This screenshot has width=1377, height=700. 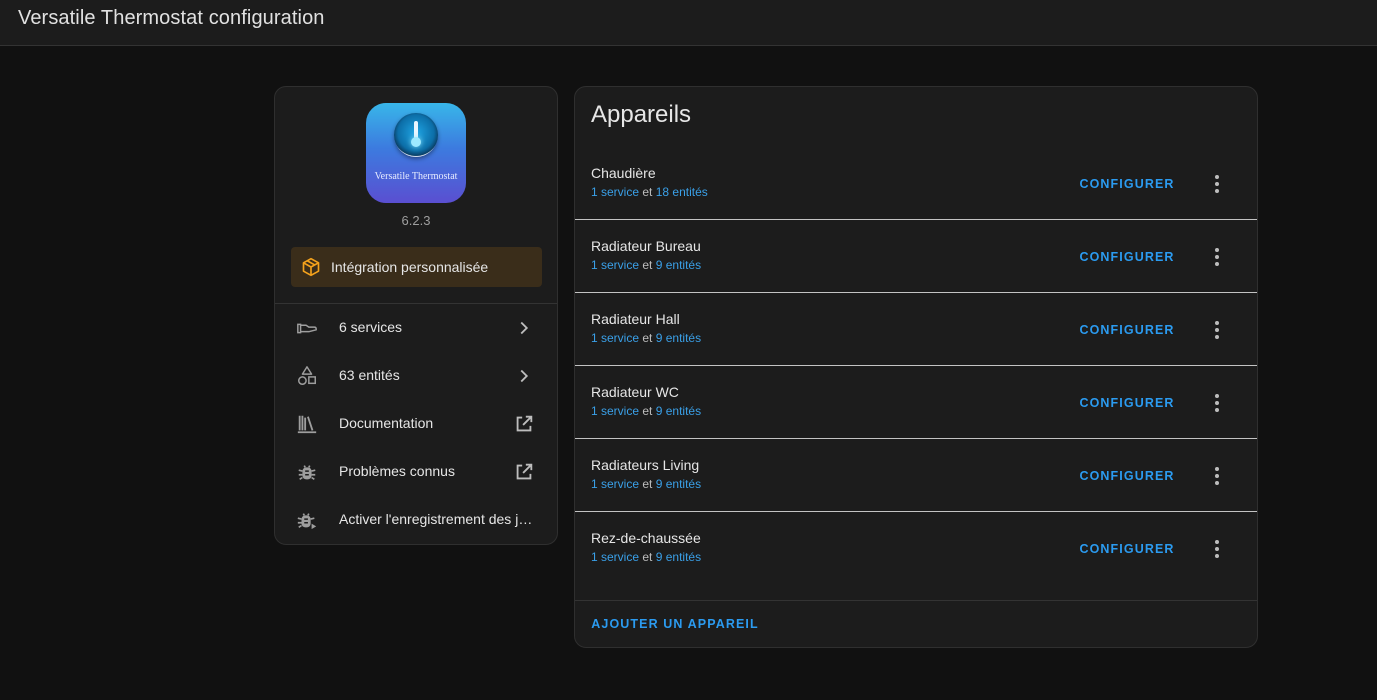 What do you see at coordinates (307, 473) in the screenshot?
I see `bug-icon` at bounding box center [307, 473].